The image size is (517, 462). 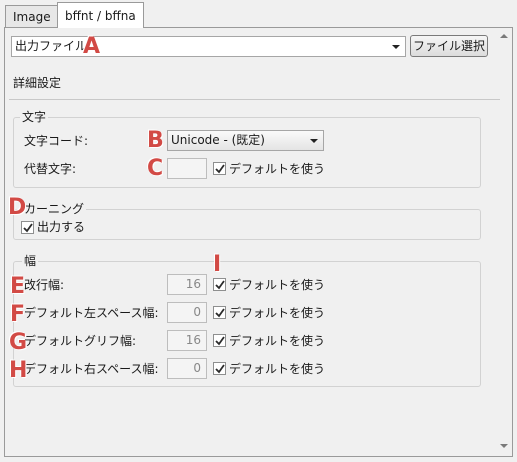 What do you see at coordinates (18, 370) in the screenshot?
I see `marker-h: H` at bounding box center [18, 370].